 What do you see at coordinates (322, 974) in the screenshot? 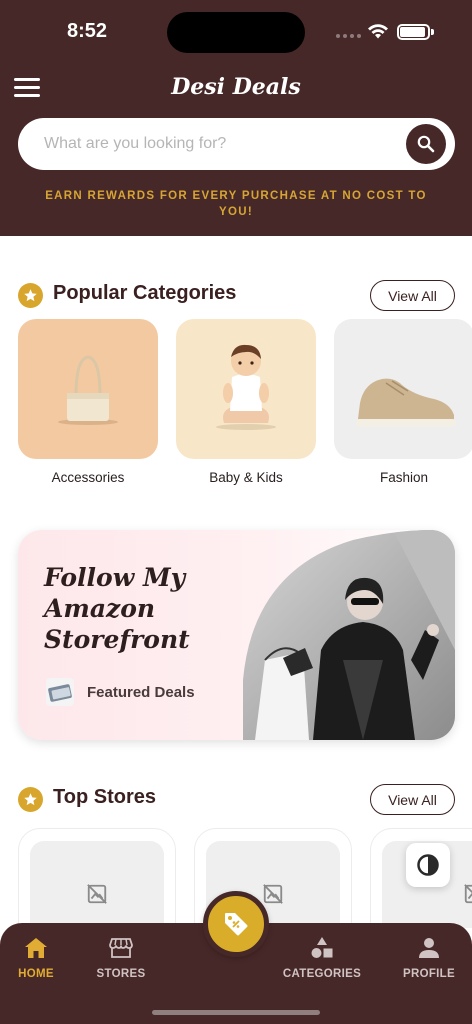
I see `nav-label: CATEGORIES` at bounding box center [322, 974].